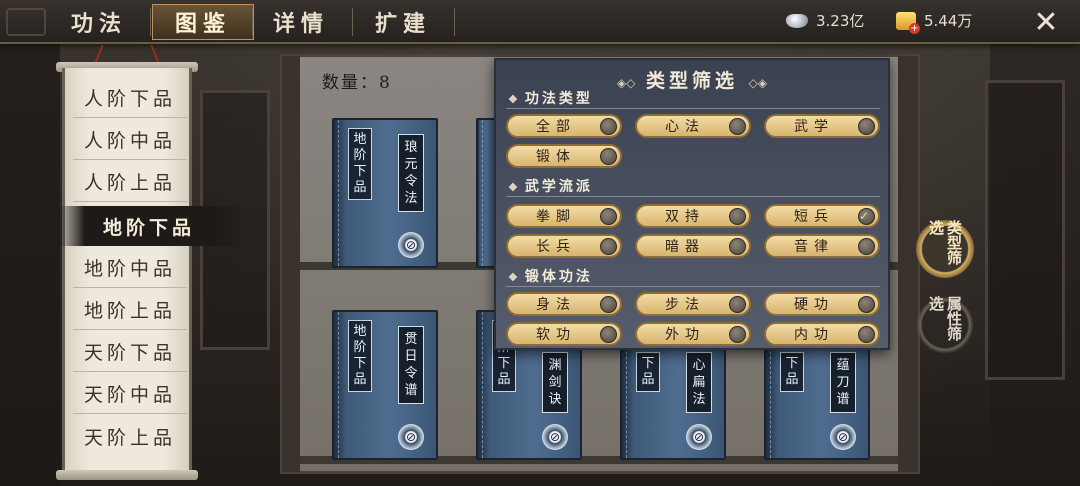  I want to click on filter-chip-anqi: 暗器, so click(693, 246).